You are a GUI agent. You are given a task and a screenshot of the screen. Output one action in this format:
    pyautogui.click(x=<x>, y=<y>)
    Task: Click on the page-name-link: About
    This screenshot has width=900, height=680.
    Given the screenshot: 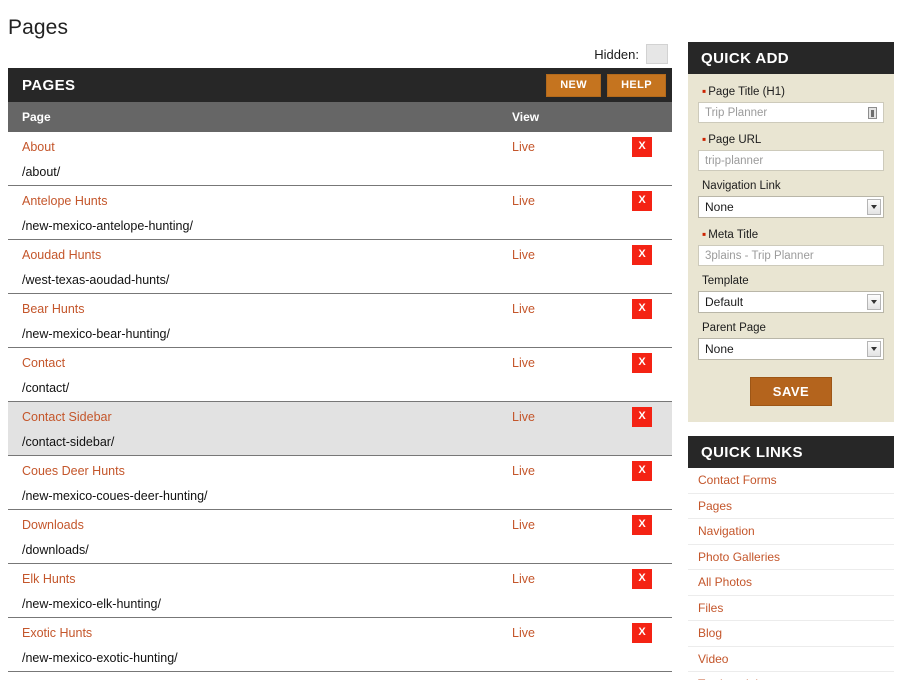 What is the action you would take?
    pyautogui.click(x=38, y=147)
    